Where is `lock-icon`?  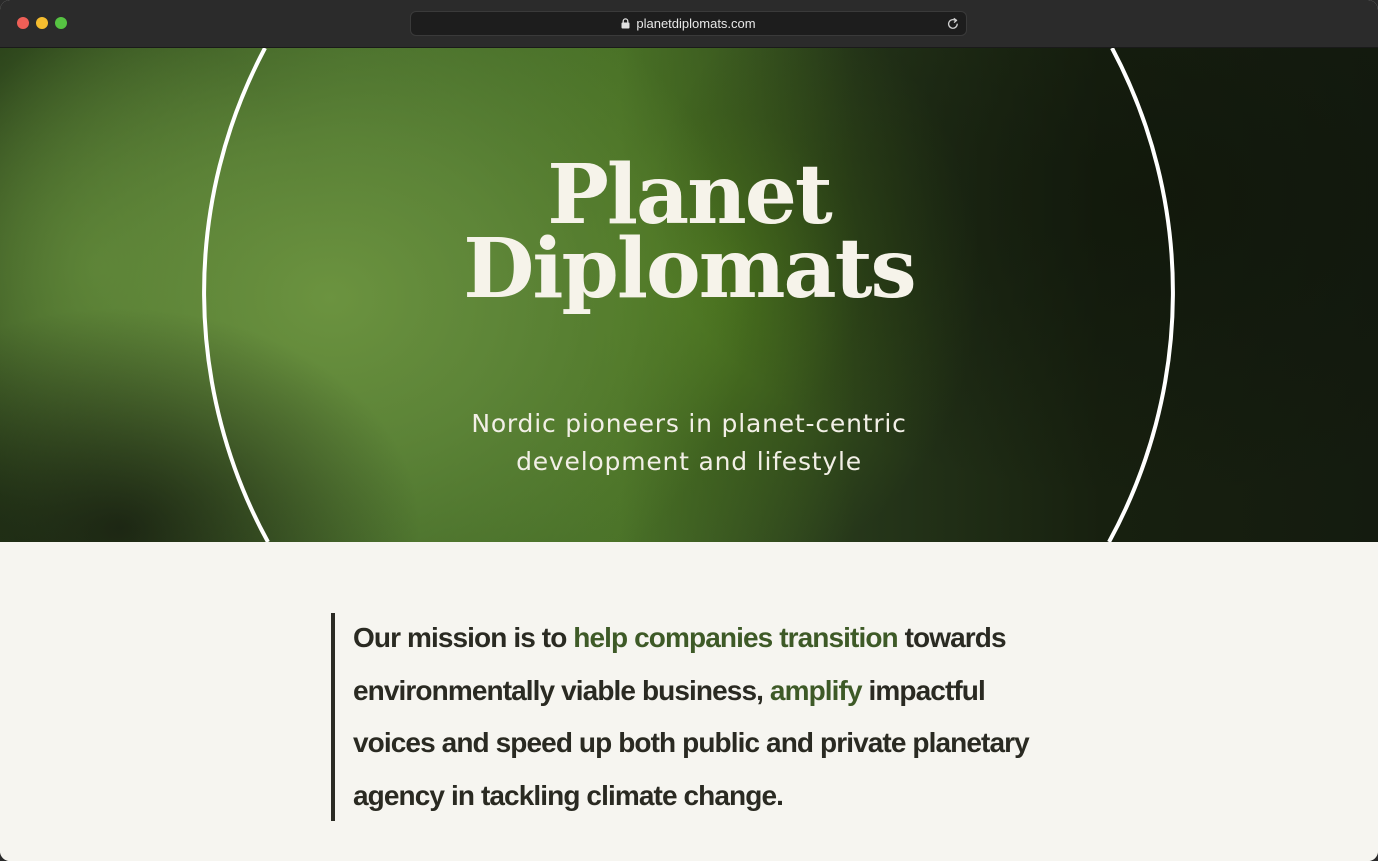
lock-icon is located at coordinates (625, 23).